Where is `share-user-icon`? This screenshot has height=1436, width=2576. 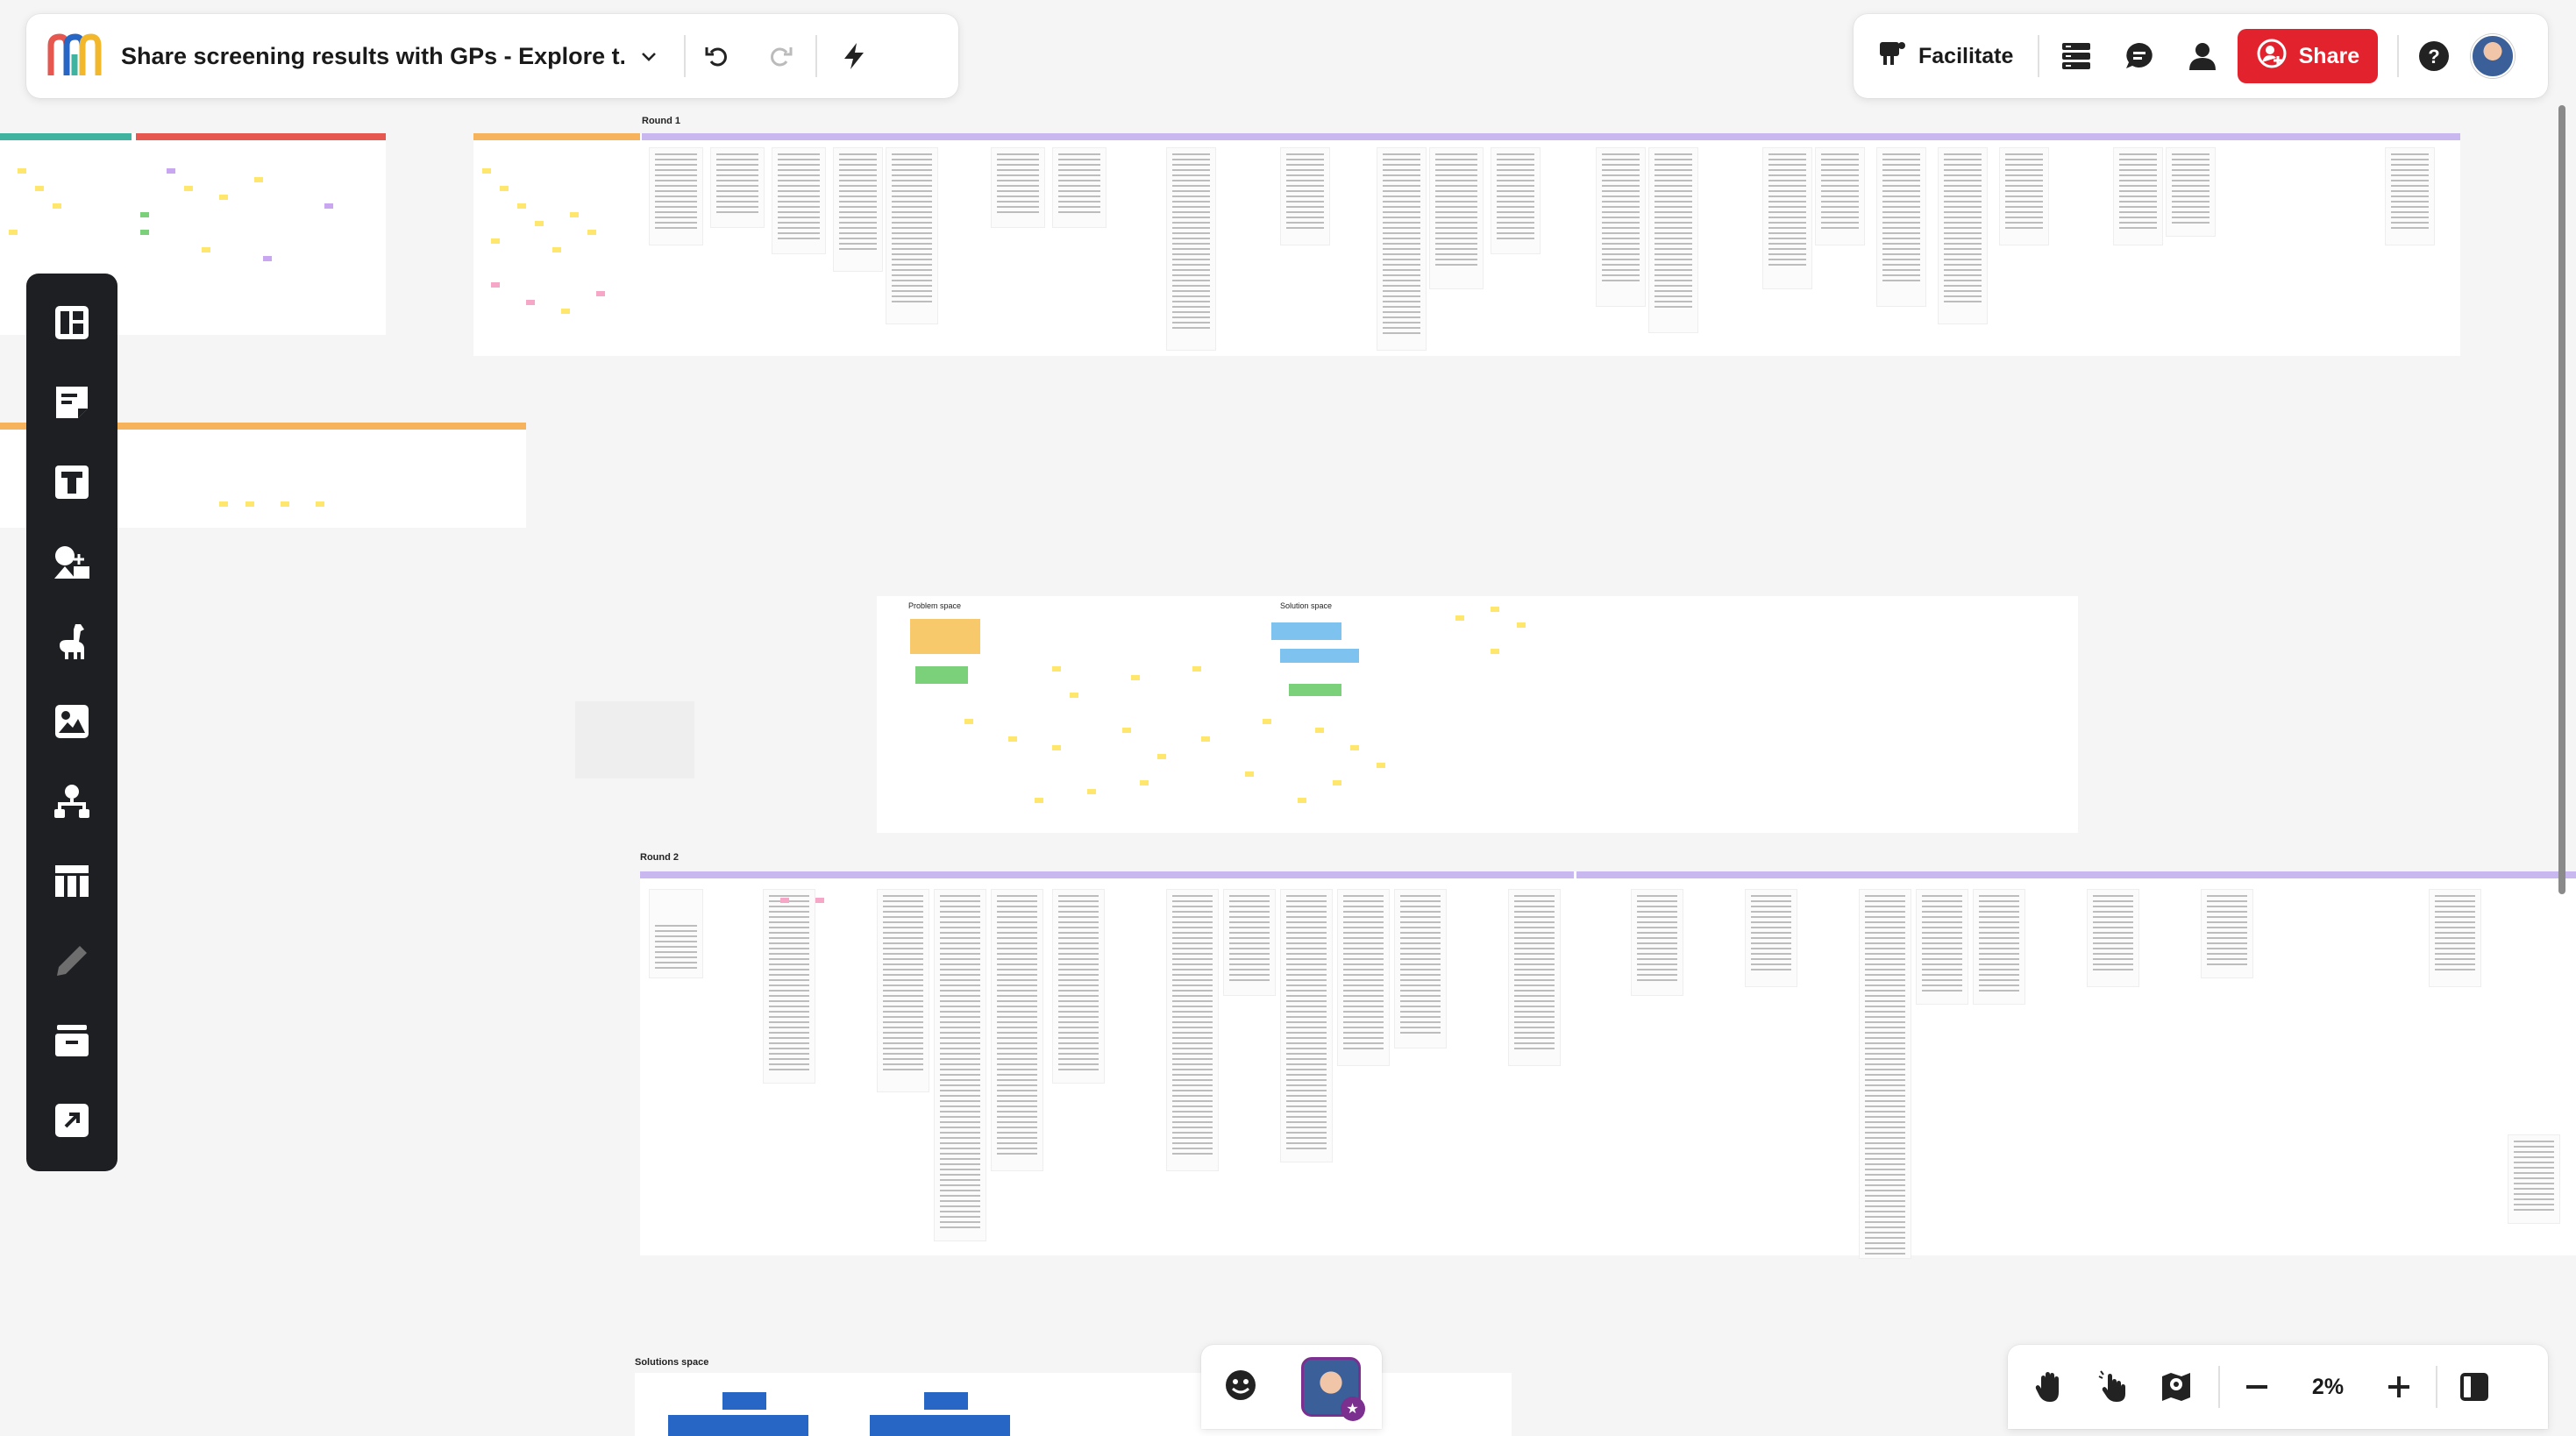
share-user-icon is located at coordinates (2272, 57).